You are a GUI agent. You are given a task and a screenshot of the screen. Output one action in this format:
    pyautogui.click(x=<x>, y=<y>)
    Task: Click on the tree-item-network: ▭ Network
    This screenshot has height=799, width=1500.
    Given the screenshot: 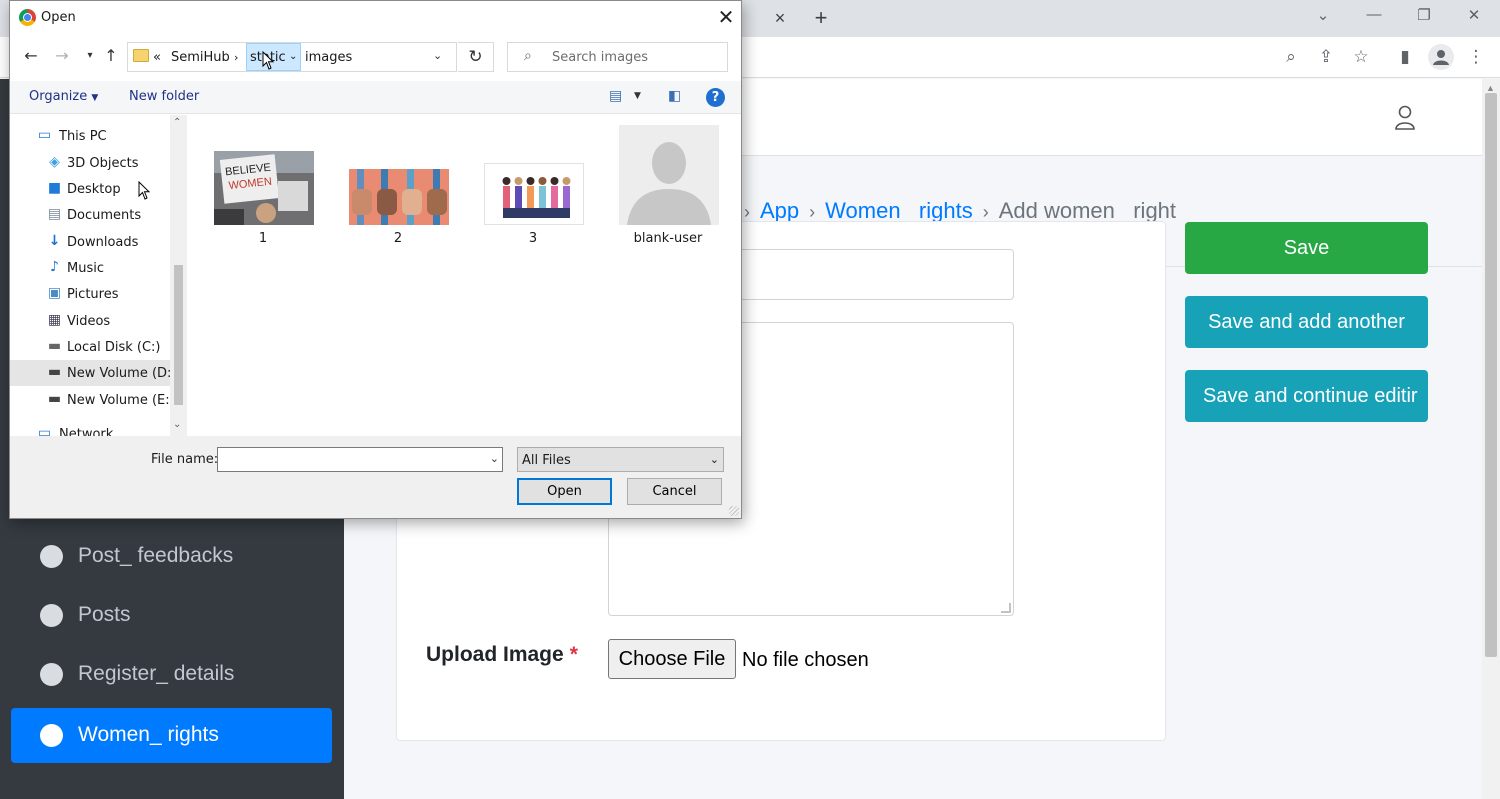 What is the action you would take?
    pyautogui.click(x=90, y=429)
    